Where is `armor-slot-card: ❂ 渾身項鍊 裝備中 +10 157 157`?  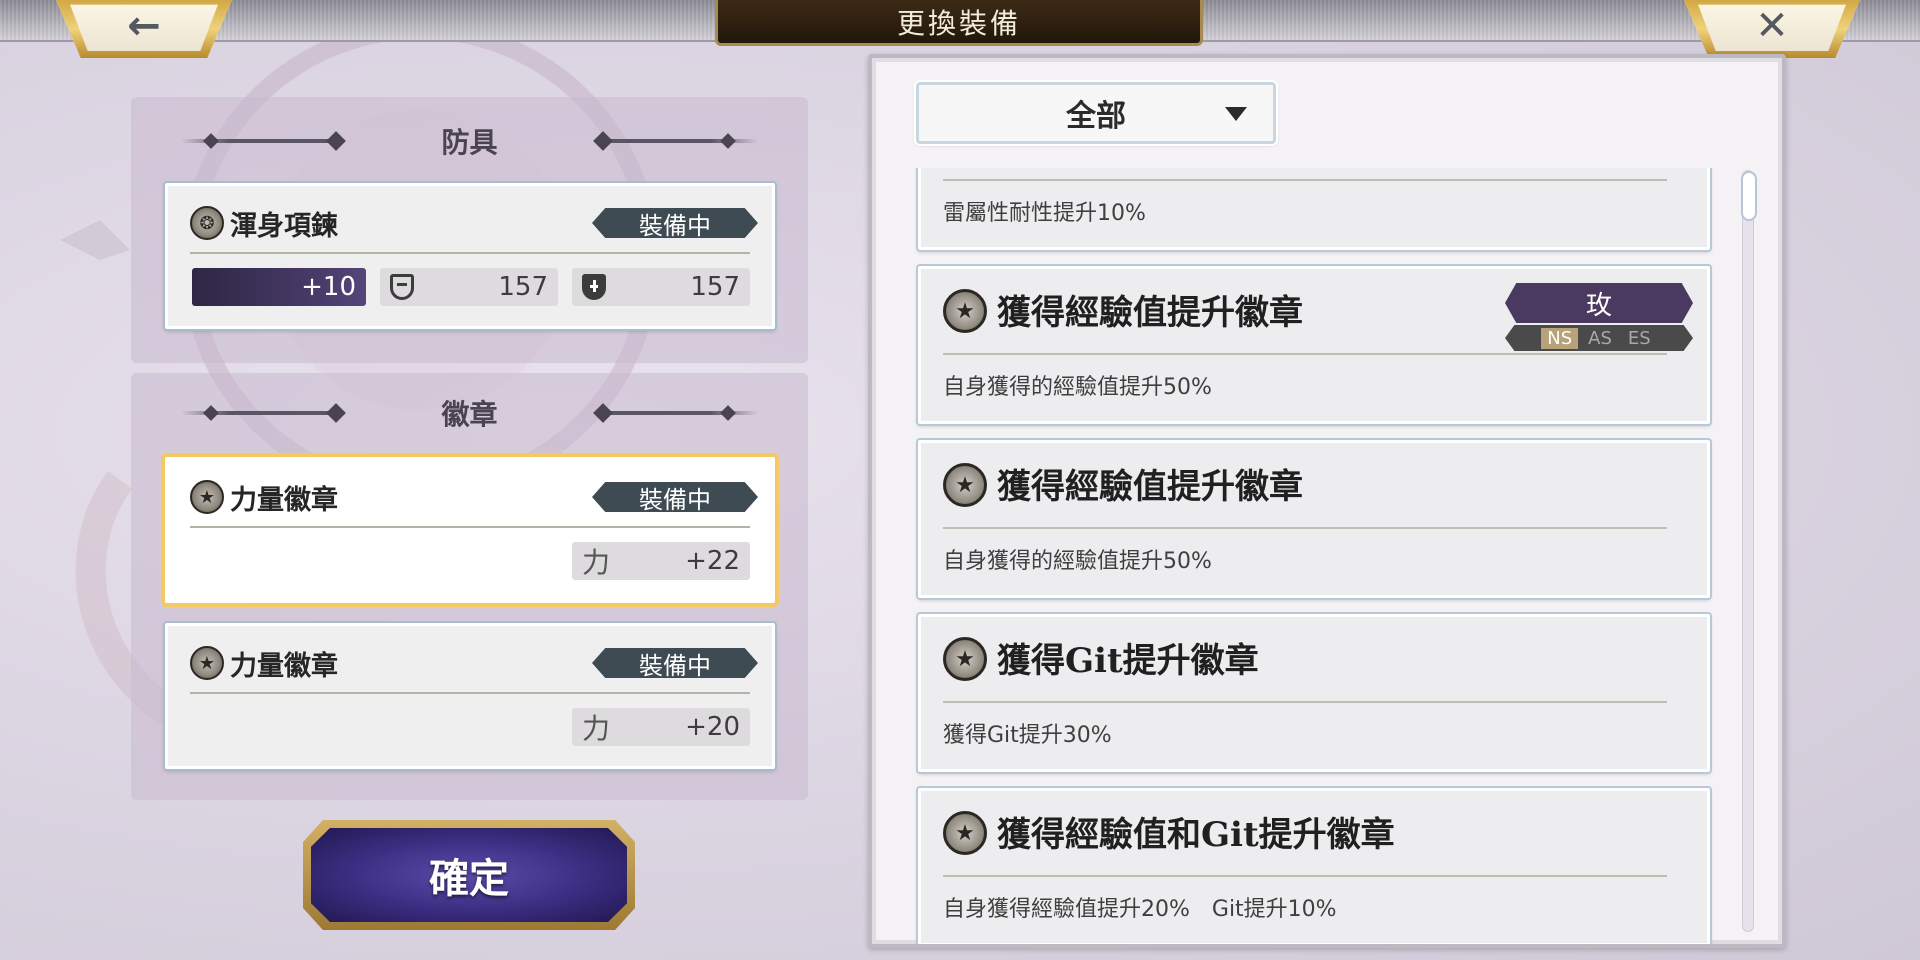 armor-slot-card: ❂ 渾身項鍊 裝備中 +10 157 157 is located at coordinates (470, 256).